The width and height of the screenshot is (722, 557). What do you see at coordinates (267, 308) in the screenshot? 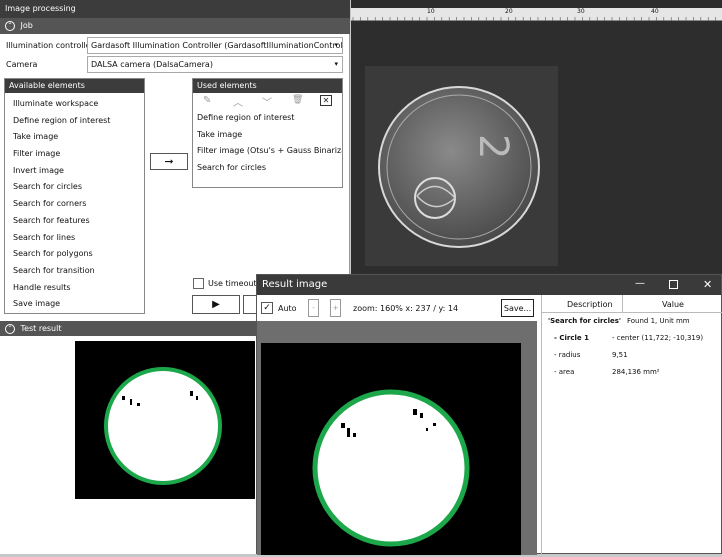
I see `auto-checkbox: ✓` at bounding box center [267, 308].